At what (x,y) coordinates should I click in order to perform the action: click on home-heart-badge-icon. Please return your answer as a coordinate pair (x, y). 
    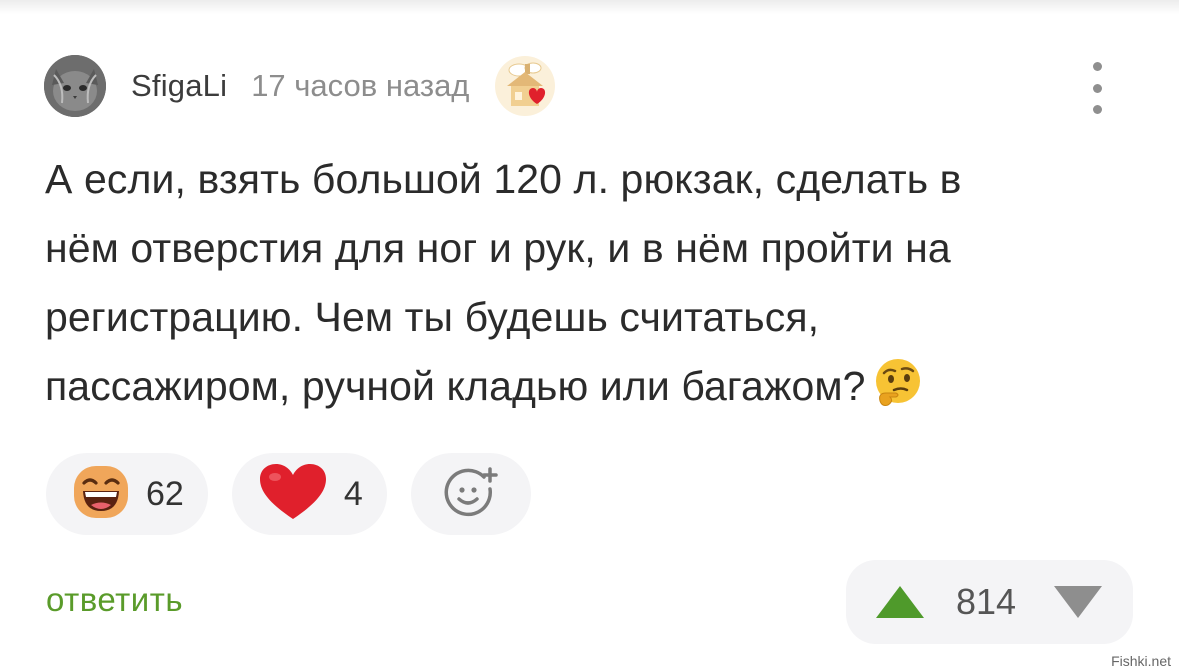
    Looking at the image, I should click on (525, 86).